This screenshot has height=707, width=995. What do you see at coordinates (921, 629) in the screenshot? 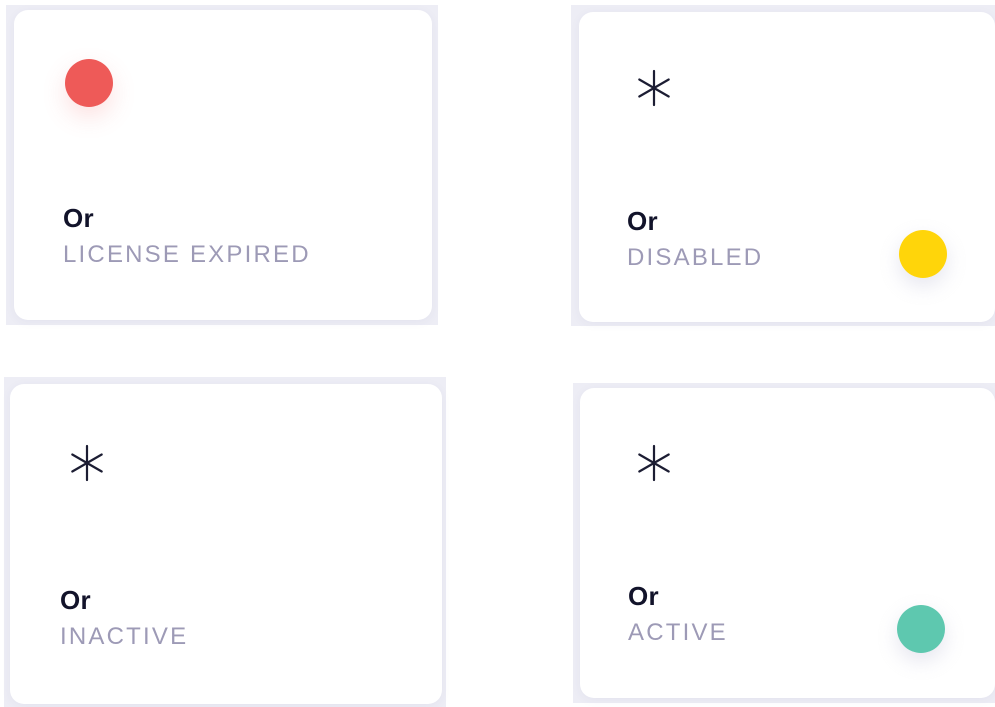
I see `green-dot-icon` at bounding box center [921, 629].